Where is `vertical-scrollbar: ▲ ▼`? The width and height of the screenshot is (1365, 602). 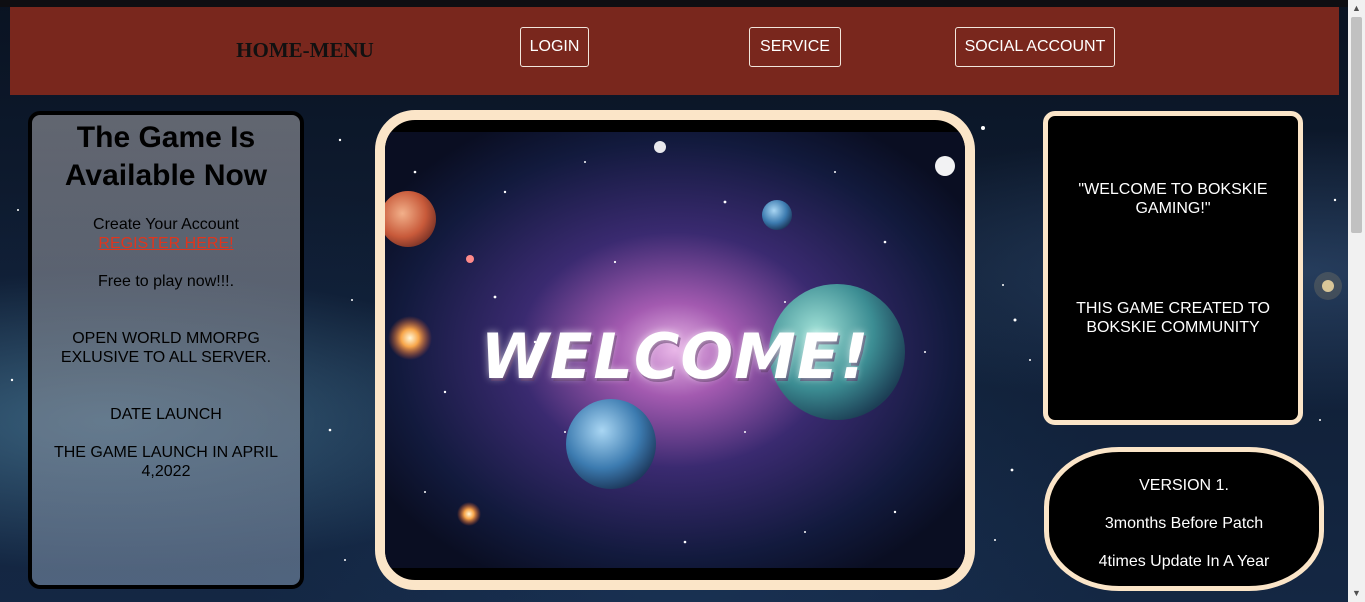
vertical-scrollbar: ▲ ▼ is located at coordinates (1356, 301).